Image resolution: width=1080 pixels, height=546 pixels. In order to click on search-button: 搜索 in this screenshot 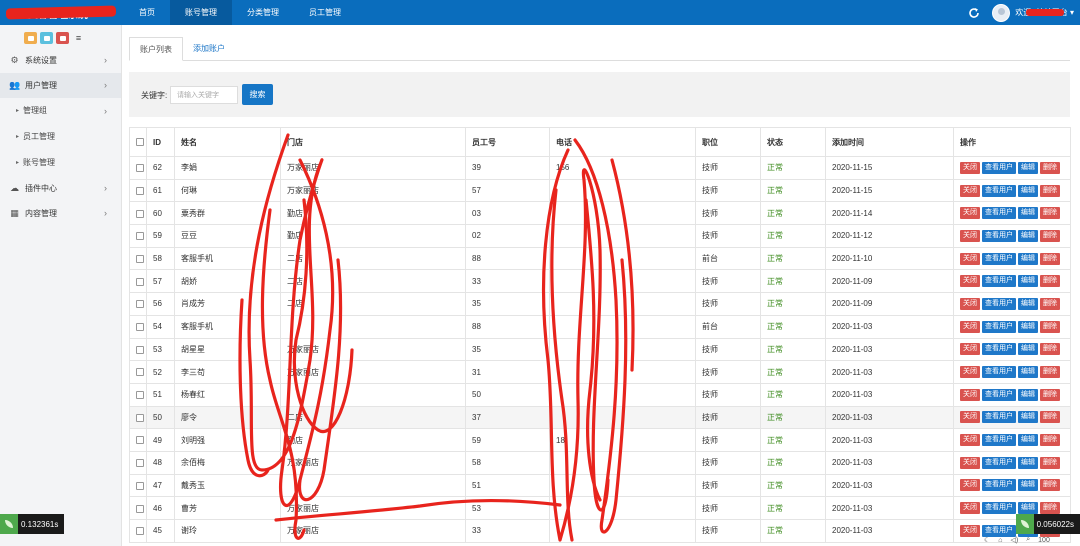, I will do `click(257, 94)`.